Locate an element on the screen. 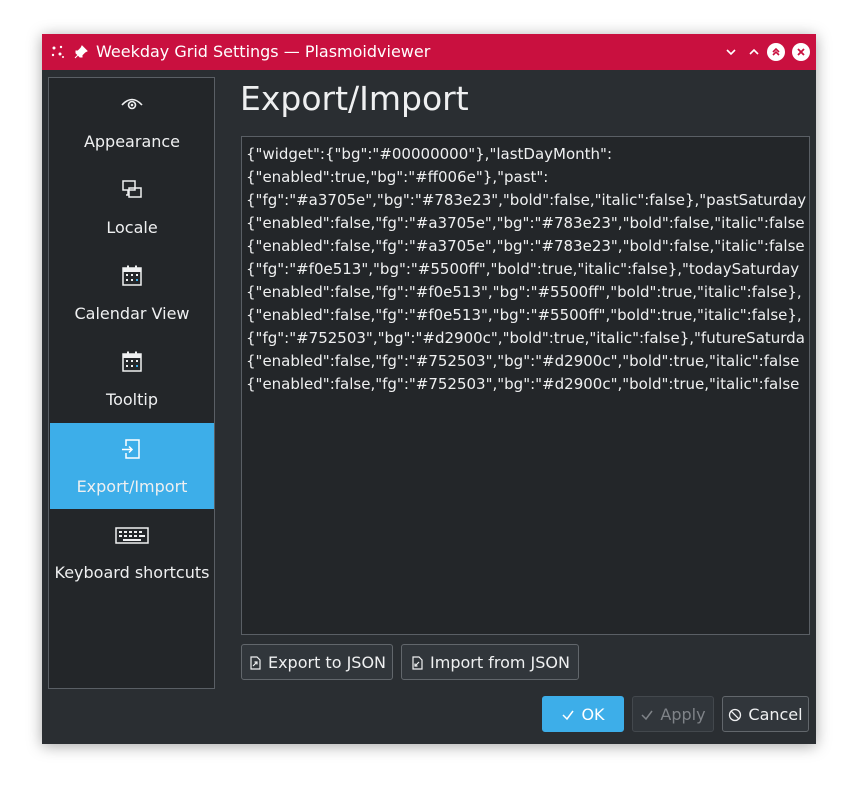 The height and width of the screenshot is (795, 858). app-menu-icon is located at coordinates (58, 52).